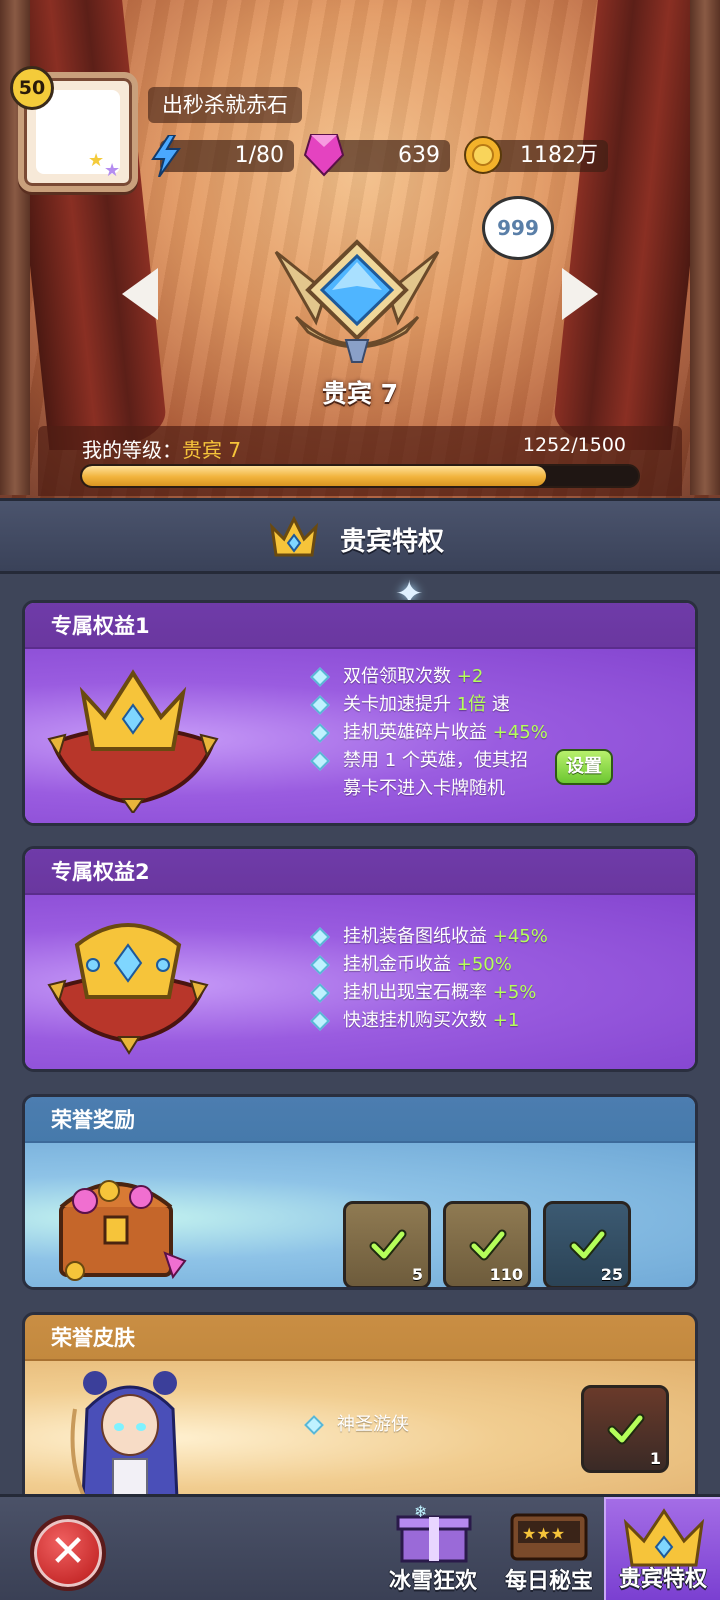 This screenshot has height=1600, width=720. I want to click on honor-skin-card: 荣誉皮肤 神圣游侠 1, so click(360, 1412).